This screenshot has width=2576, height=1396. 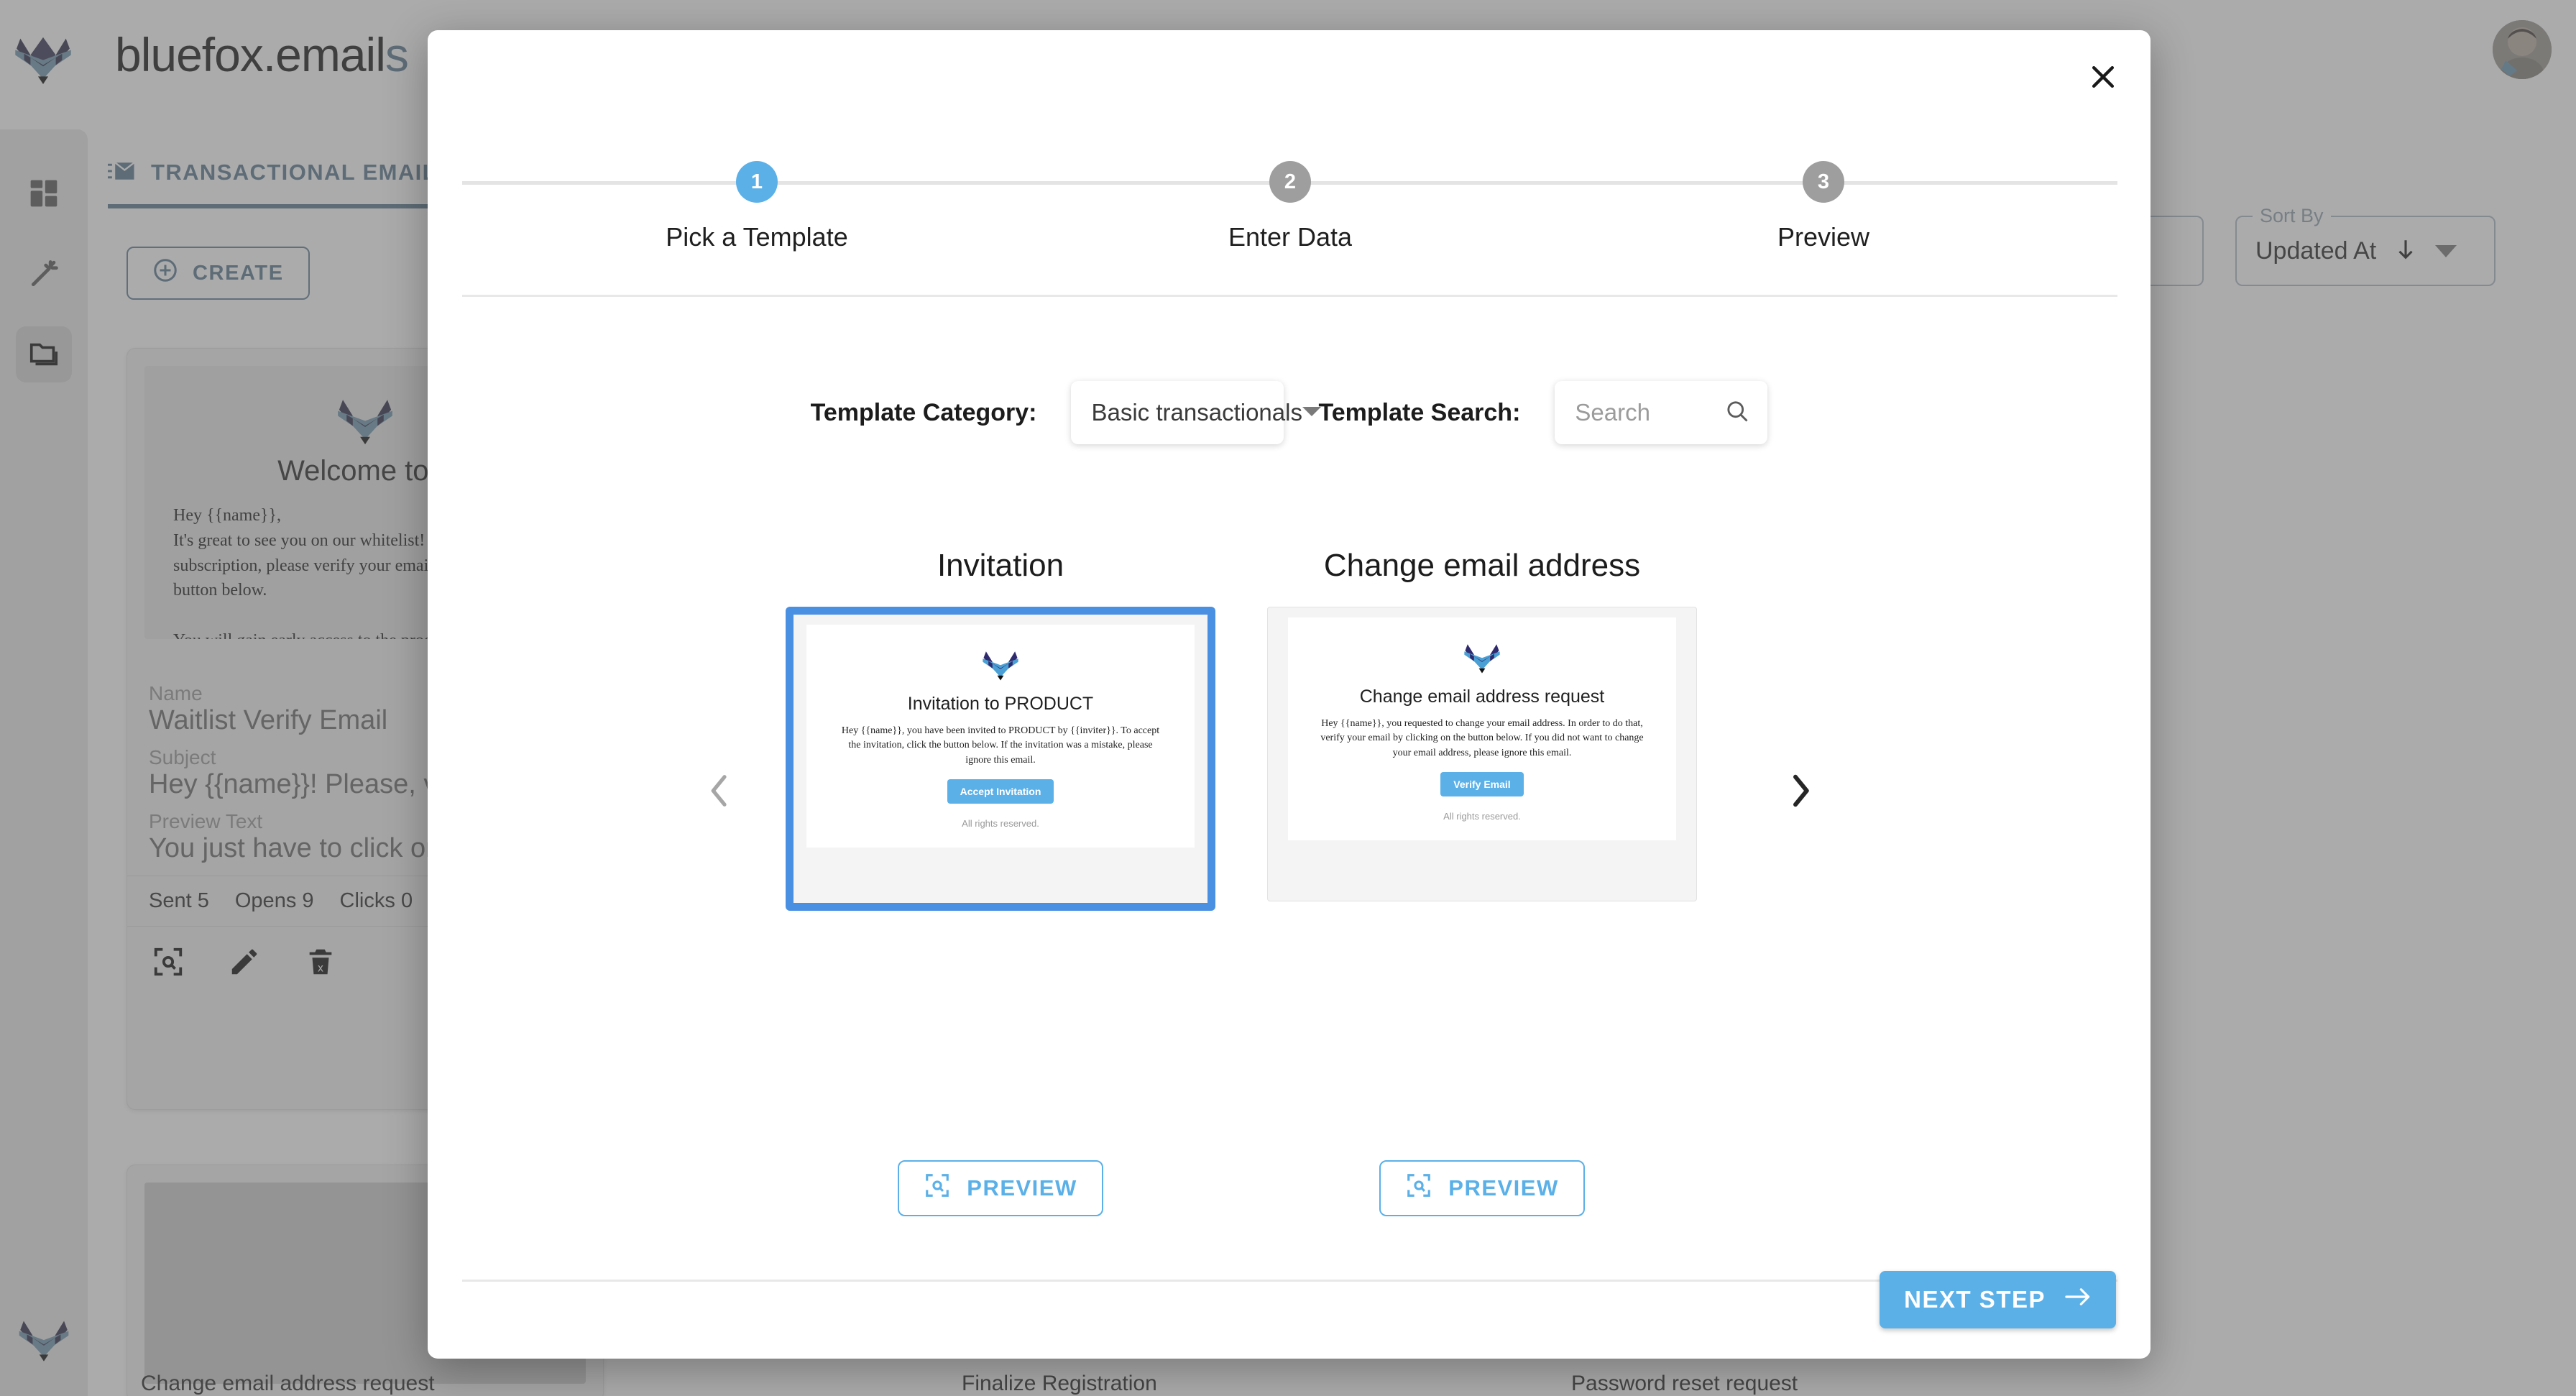 What do you see at coordinates (1482, 565) in the screenshot?
I see `template-title: Change email address` at bounding box center [1482, 565].